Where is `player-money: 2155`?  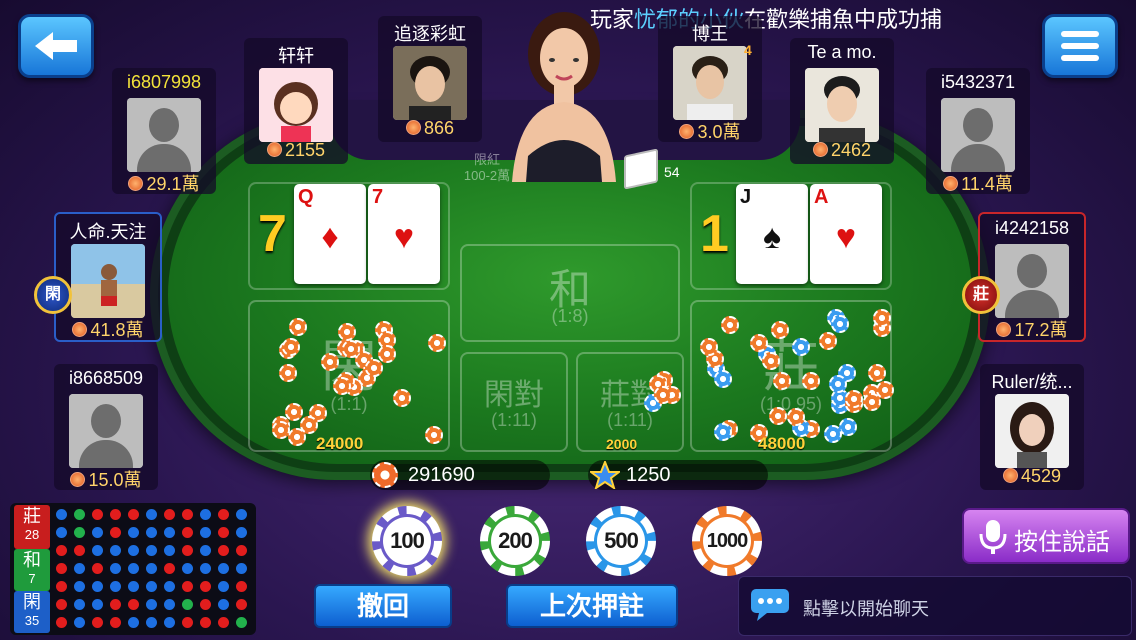 player-money: 2155 is located at coordinates (305, 150).